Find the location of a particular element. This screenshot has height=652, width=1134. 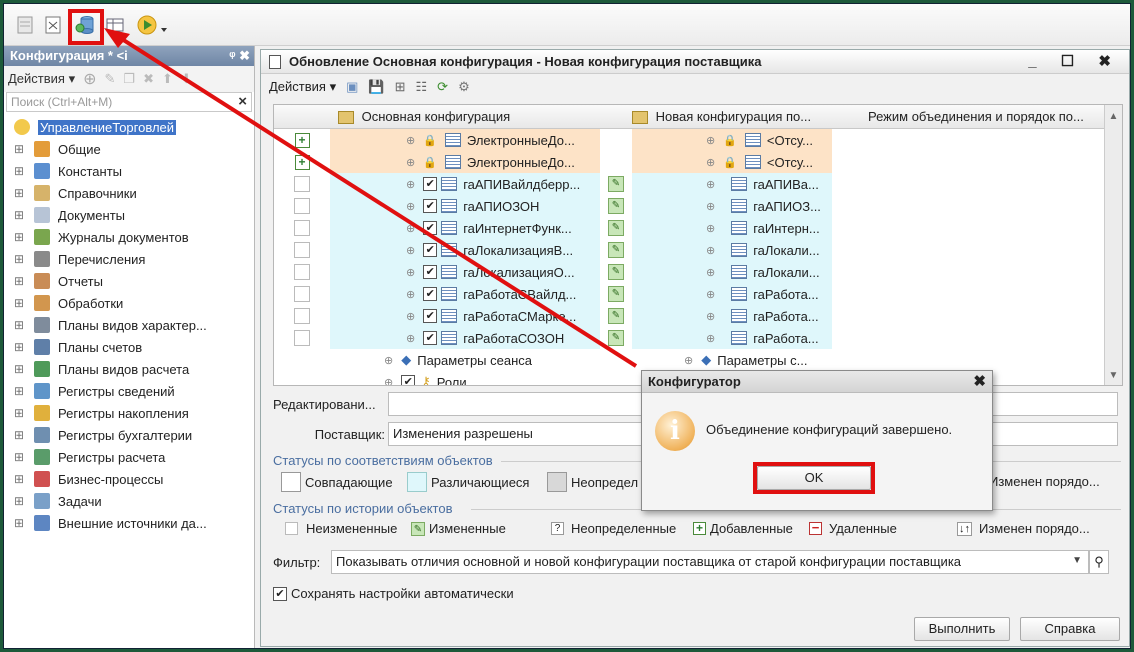

tree-item: ⊞ Обработки is located at coordinates (129, 303).